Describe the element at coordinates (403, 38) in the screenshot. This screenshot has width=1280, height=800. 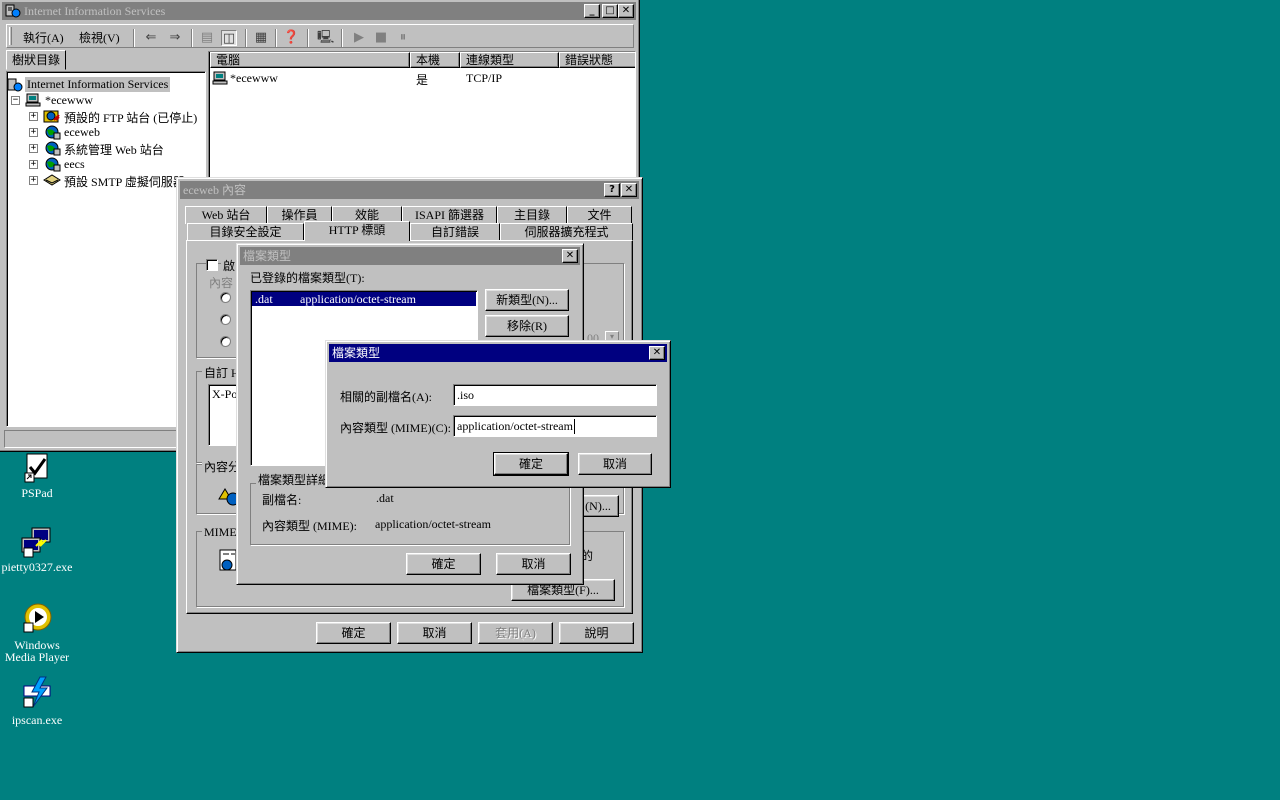
I see `pause-icon: ⏸` at that location.